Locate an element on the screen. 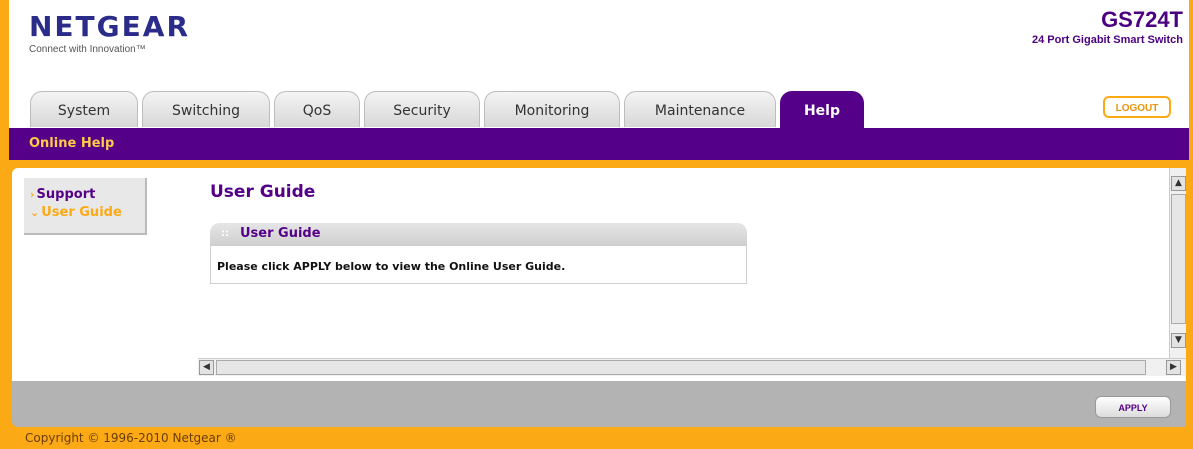 This screenshot has width=1193, height=449. horizontal-scrollbar: ◀ ▶ is located at coordinates (692, 367).